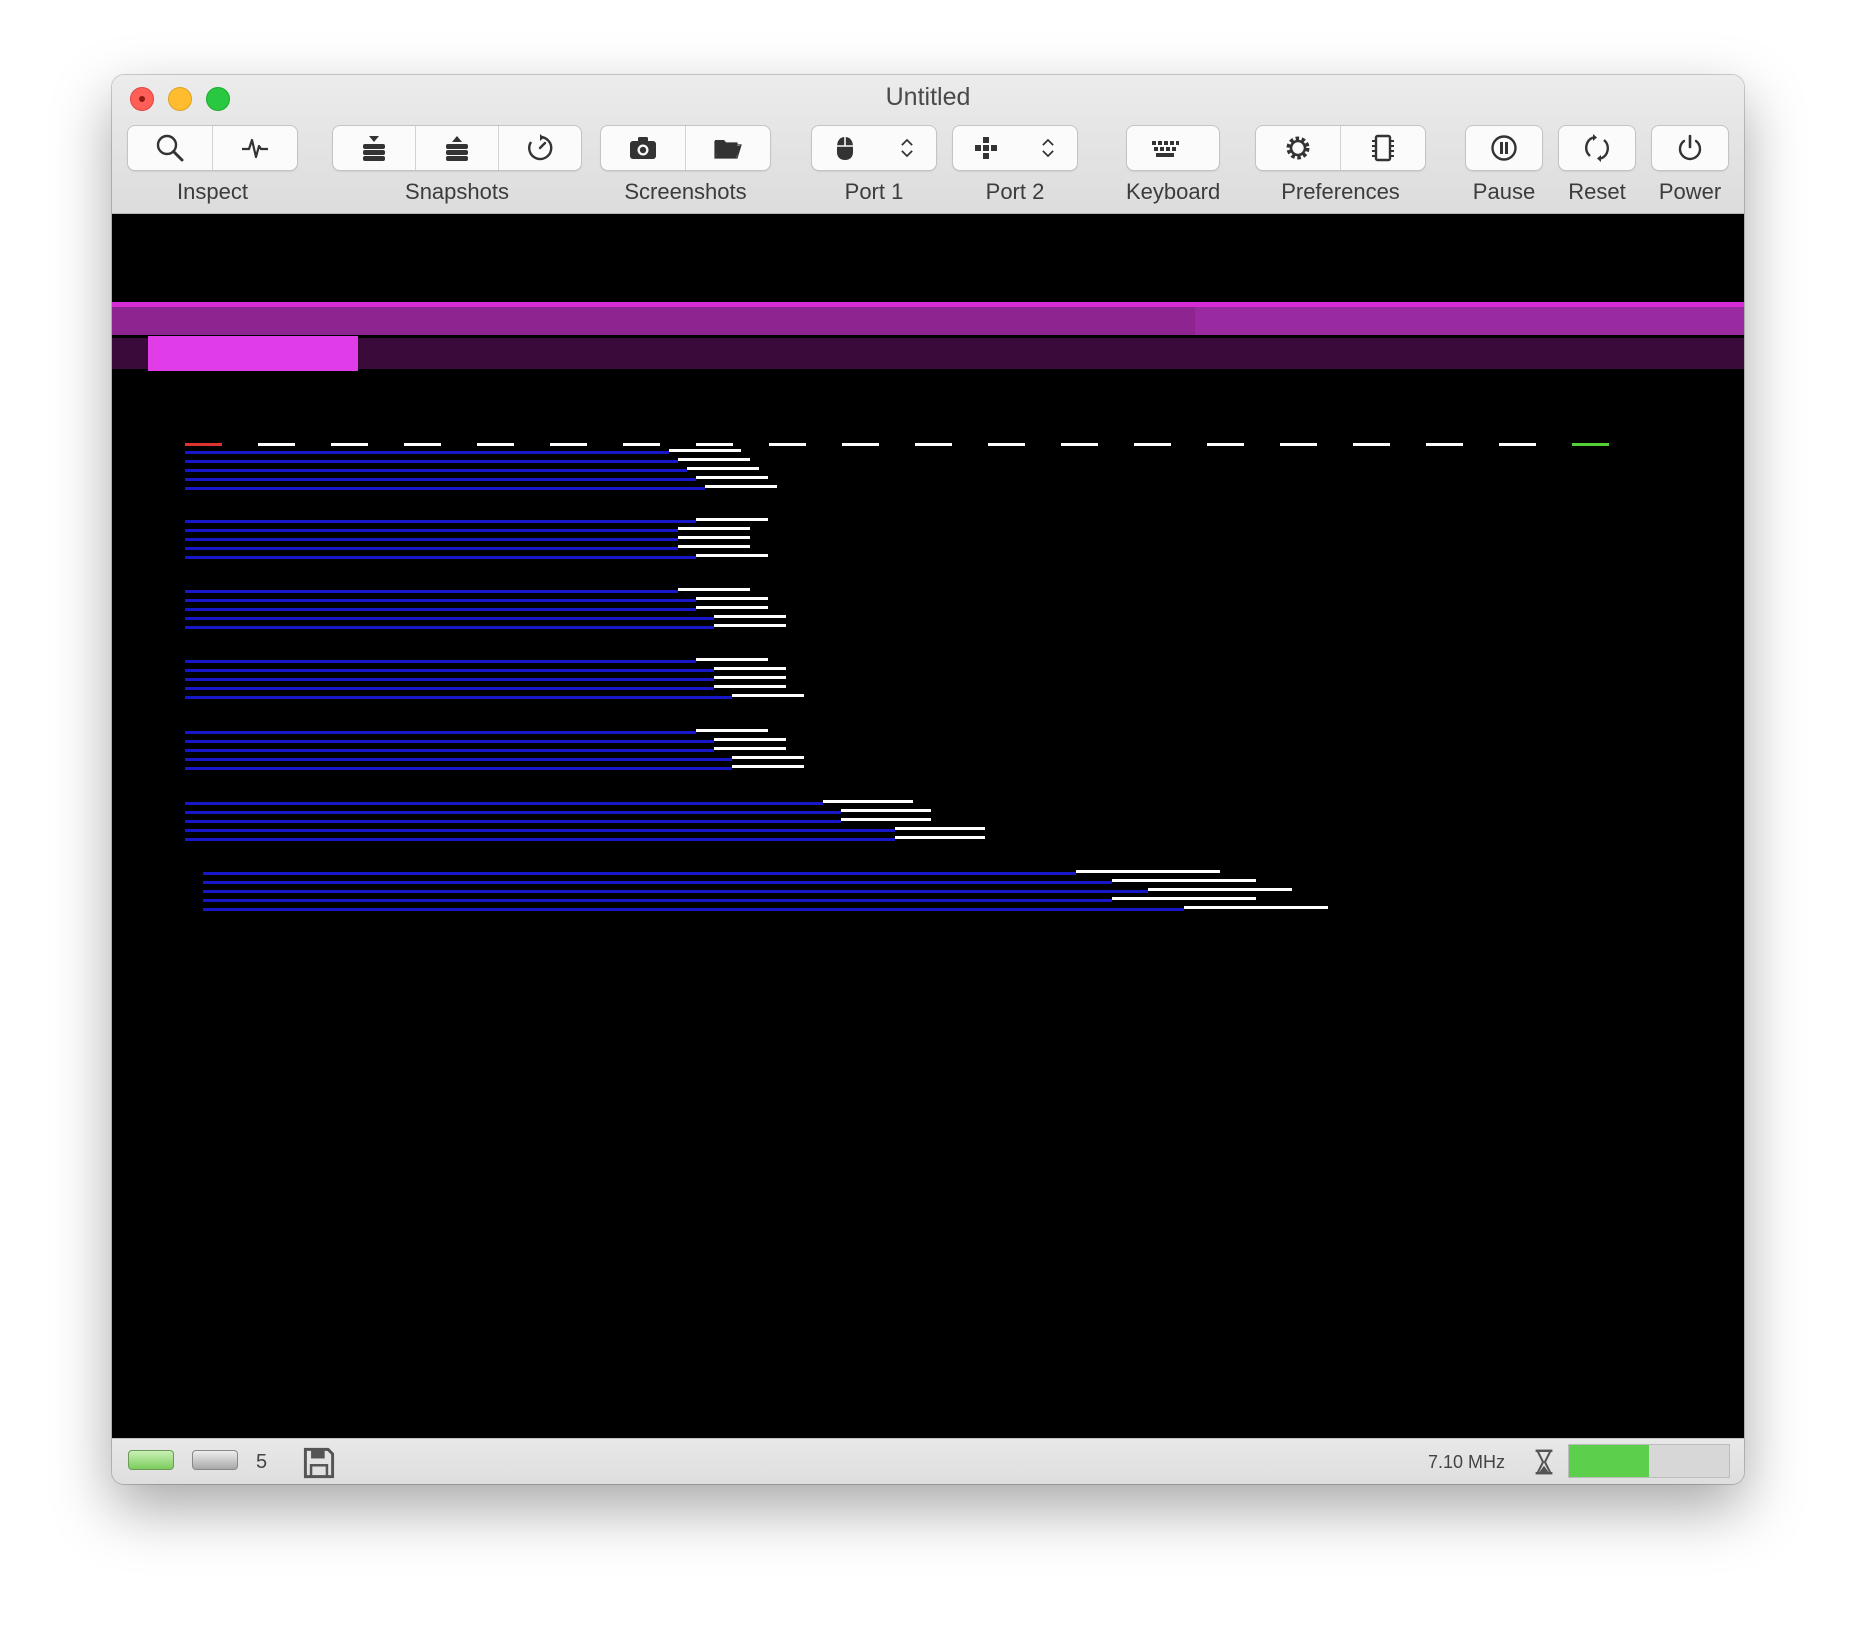  What do you see at coordinates (170, 148) in the screenshot?
I see `inspect-button` at bounding box center [170, 148].